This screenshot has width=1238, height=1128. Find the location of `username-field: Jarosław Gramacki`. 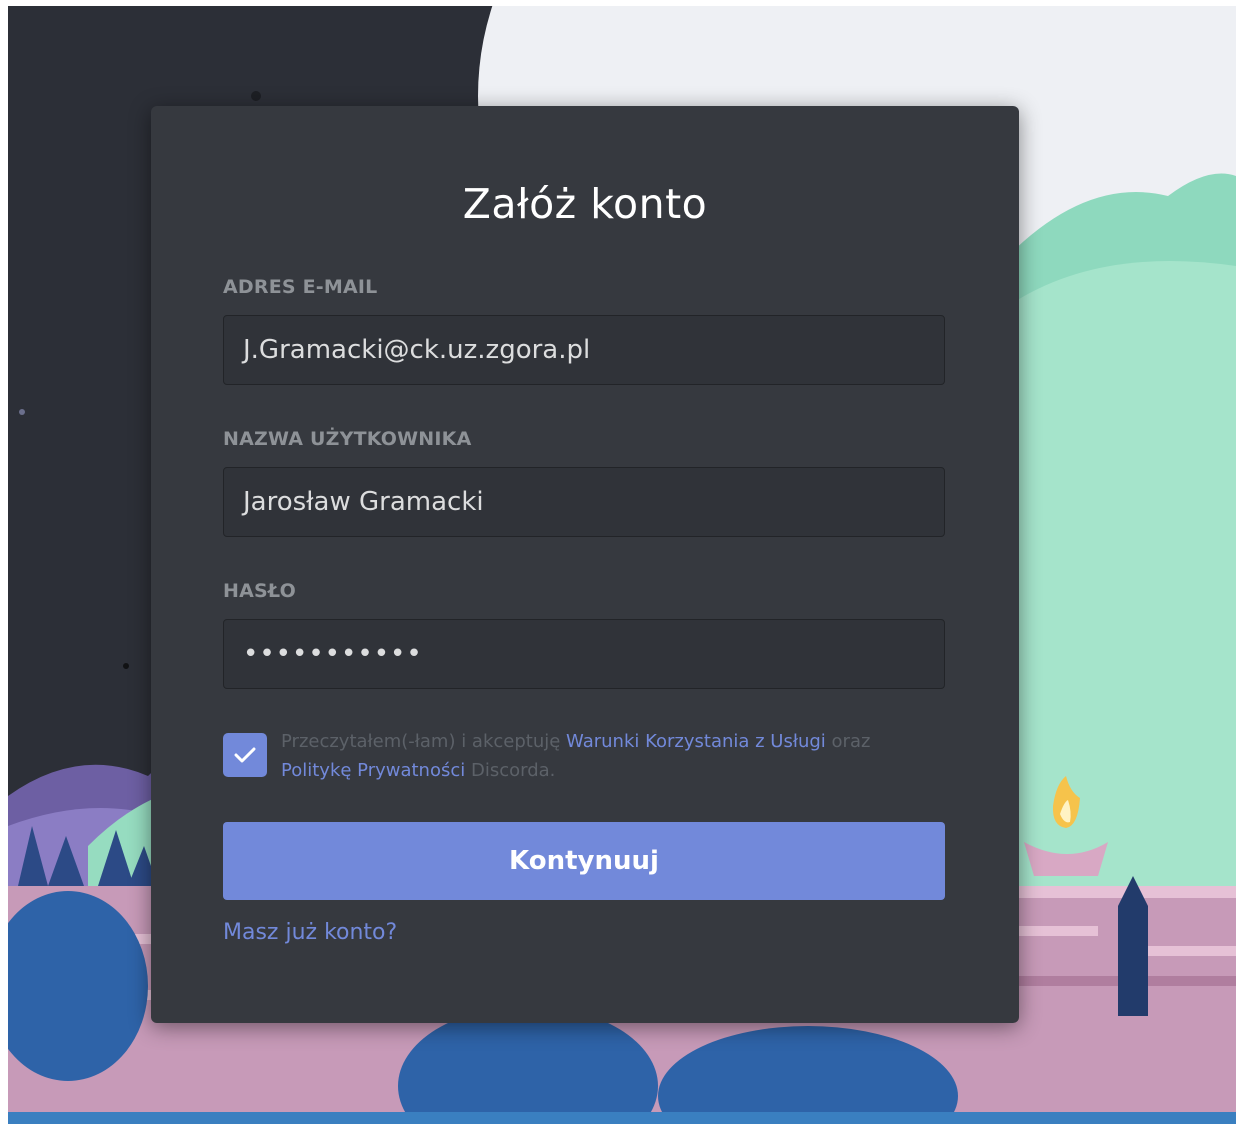

username-field: Jarosław Gramacki is located at coordinates (584, 502).